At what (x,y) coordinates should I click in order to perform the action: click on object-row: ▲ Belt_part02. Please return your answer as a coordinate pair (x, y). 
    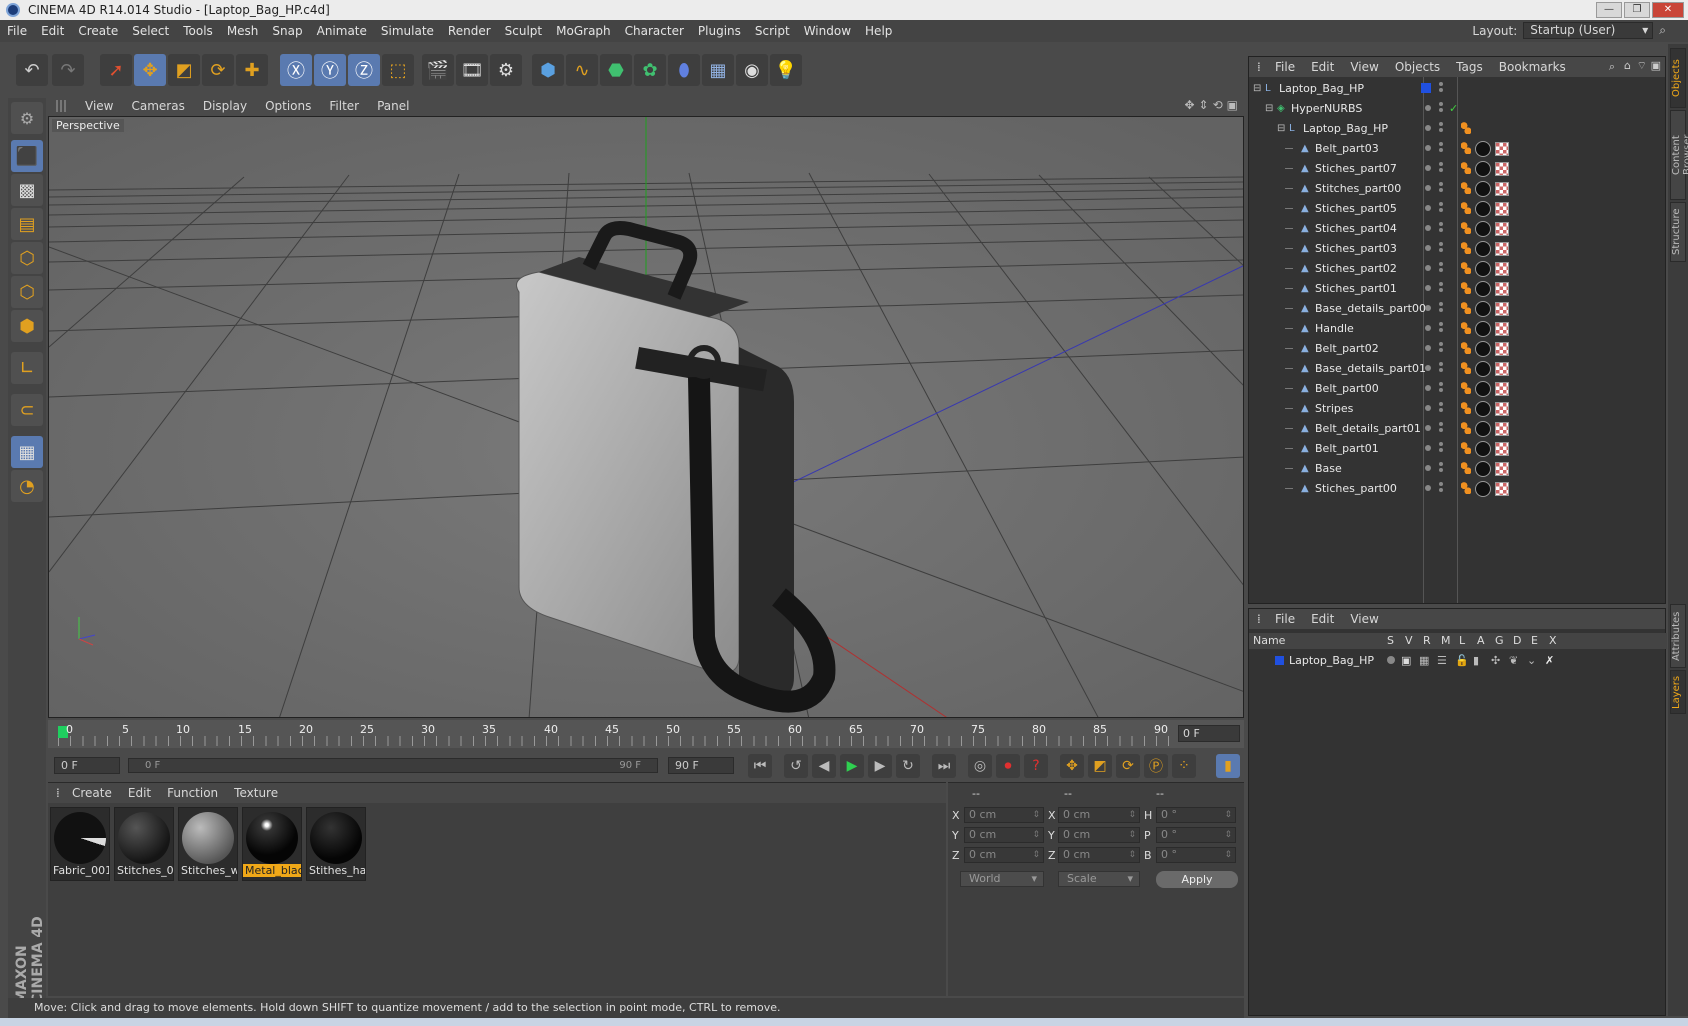
    Looking at the image, I should click on (1458, 348).